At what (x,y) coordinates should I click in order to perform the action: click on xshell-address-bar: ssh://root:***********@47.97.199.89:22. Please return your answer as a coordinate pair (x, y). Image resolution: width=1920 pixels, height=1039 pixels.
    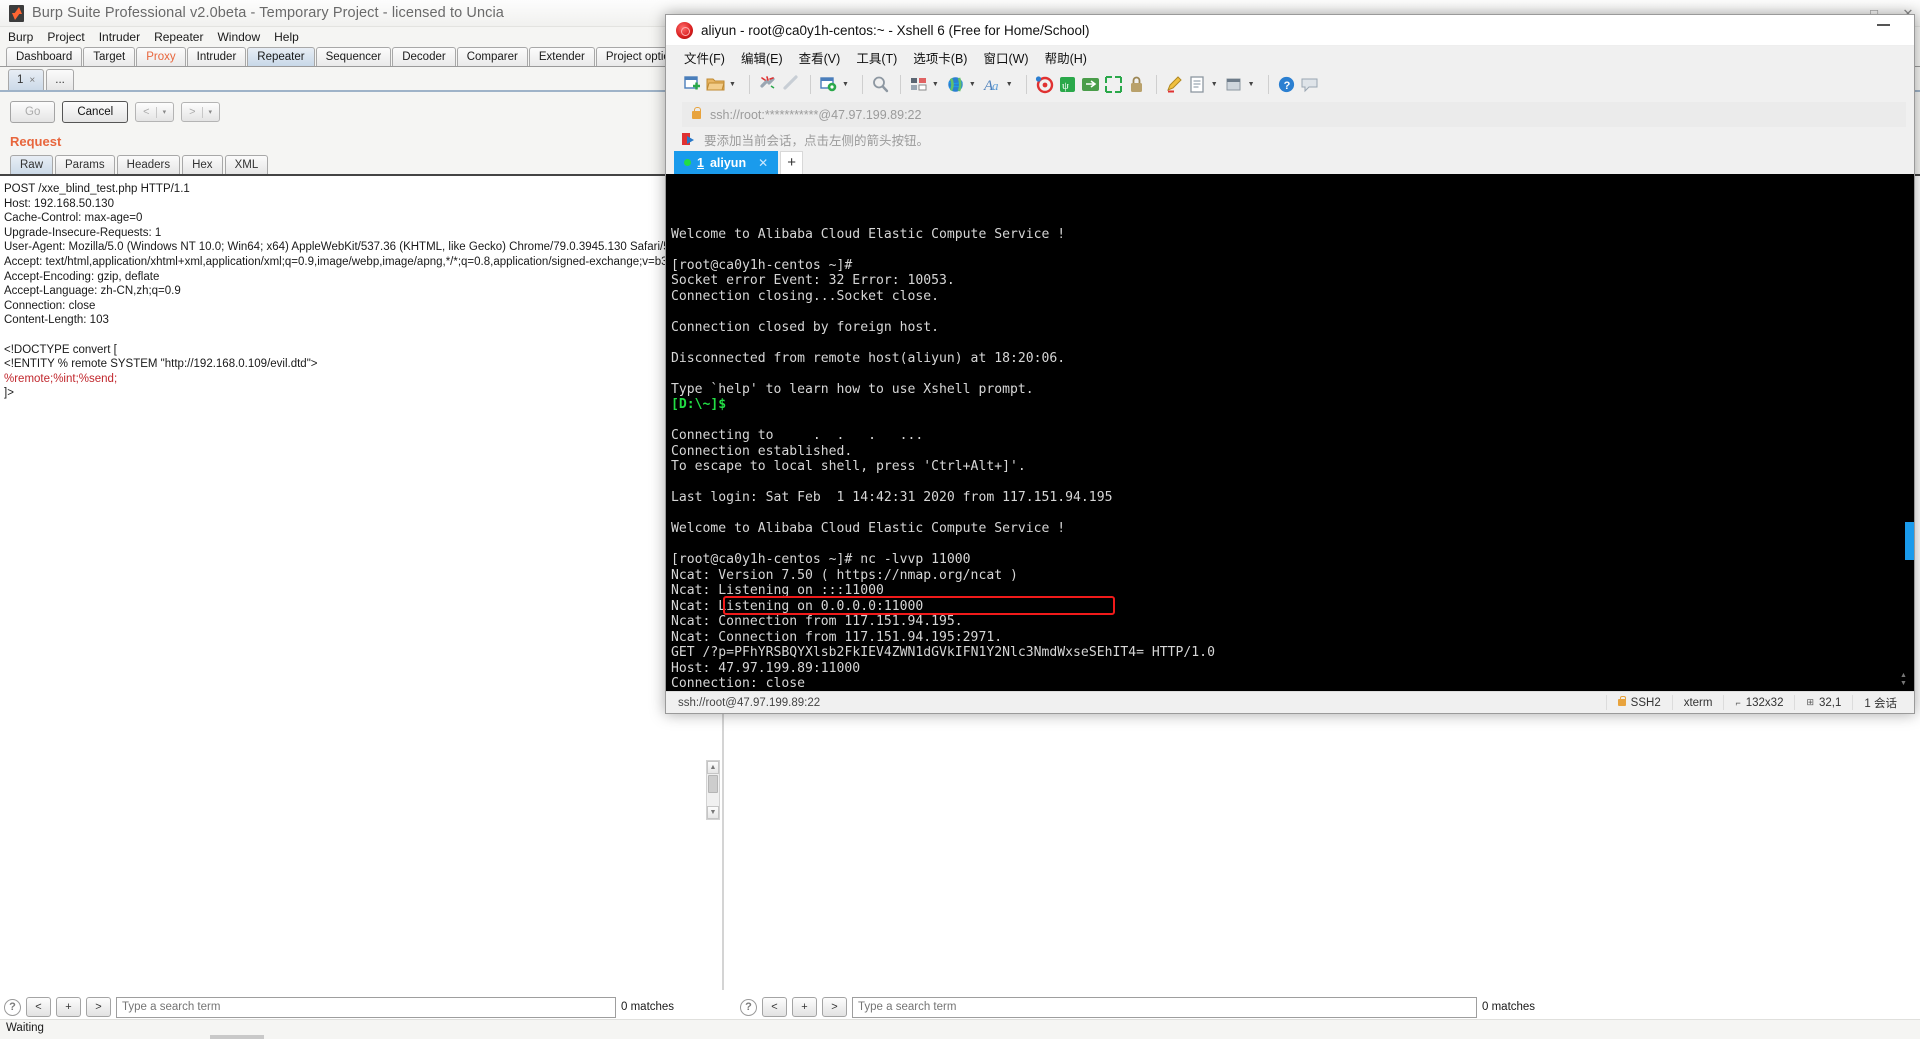
    Looking at the image, I should click on (1294, 114).